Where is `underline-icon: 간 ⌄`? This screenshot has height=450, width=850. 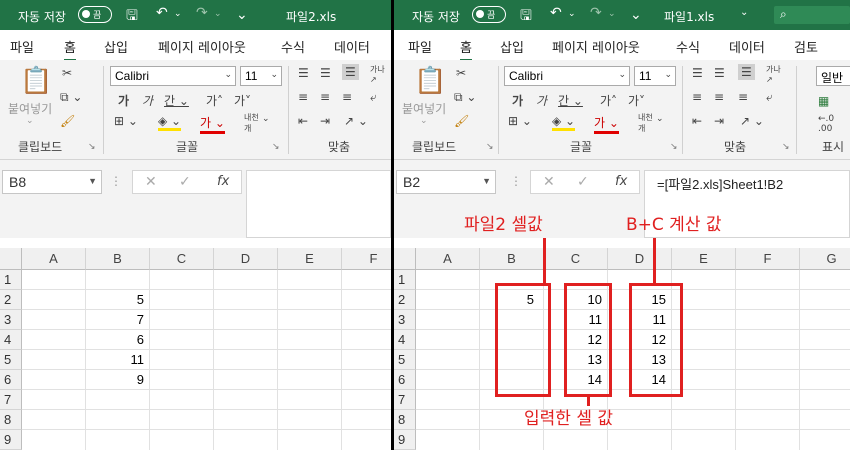
underline-icon: 간 ⌄ is located at coordinates (570, 100).